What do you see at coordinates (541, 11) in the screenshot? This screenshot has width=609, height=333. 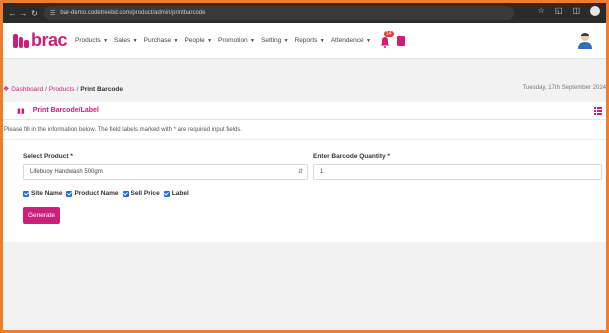 I see `bookmark-star-icon: ☆` at bounding box center [541, 11].